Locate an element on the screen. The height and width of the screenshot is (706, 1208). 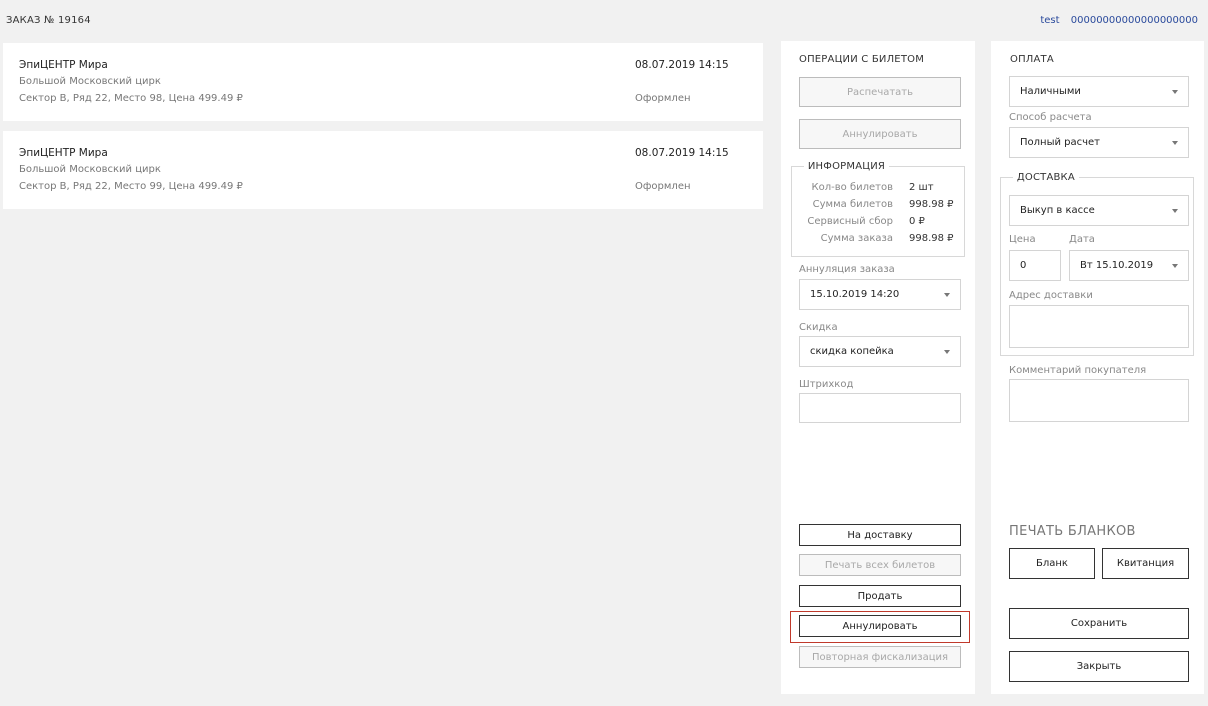
close-button: Закрыть is located at coordinates (1099, 666).